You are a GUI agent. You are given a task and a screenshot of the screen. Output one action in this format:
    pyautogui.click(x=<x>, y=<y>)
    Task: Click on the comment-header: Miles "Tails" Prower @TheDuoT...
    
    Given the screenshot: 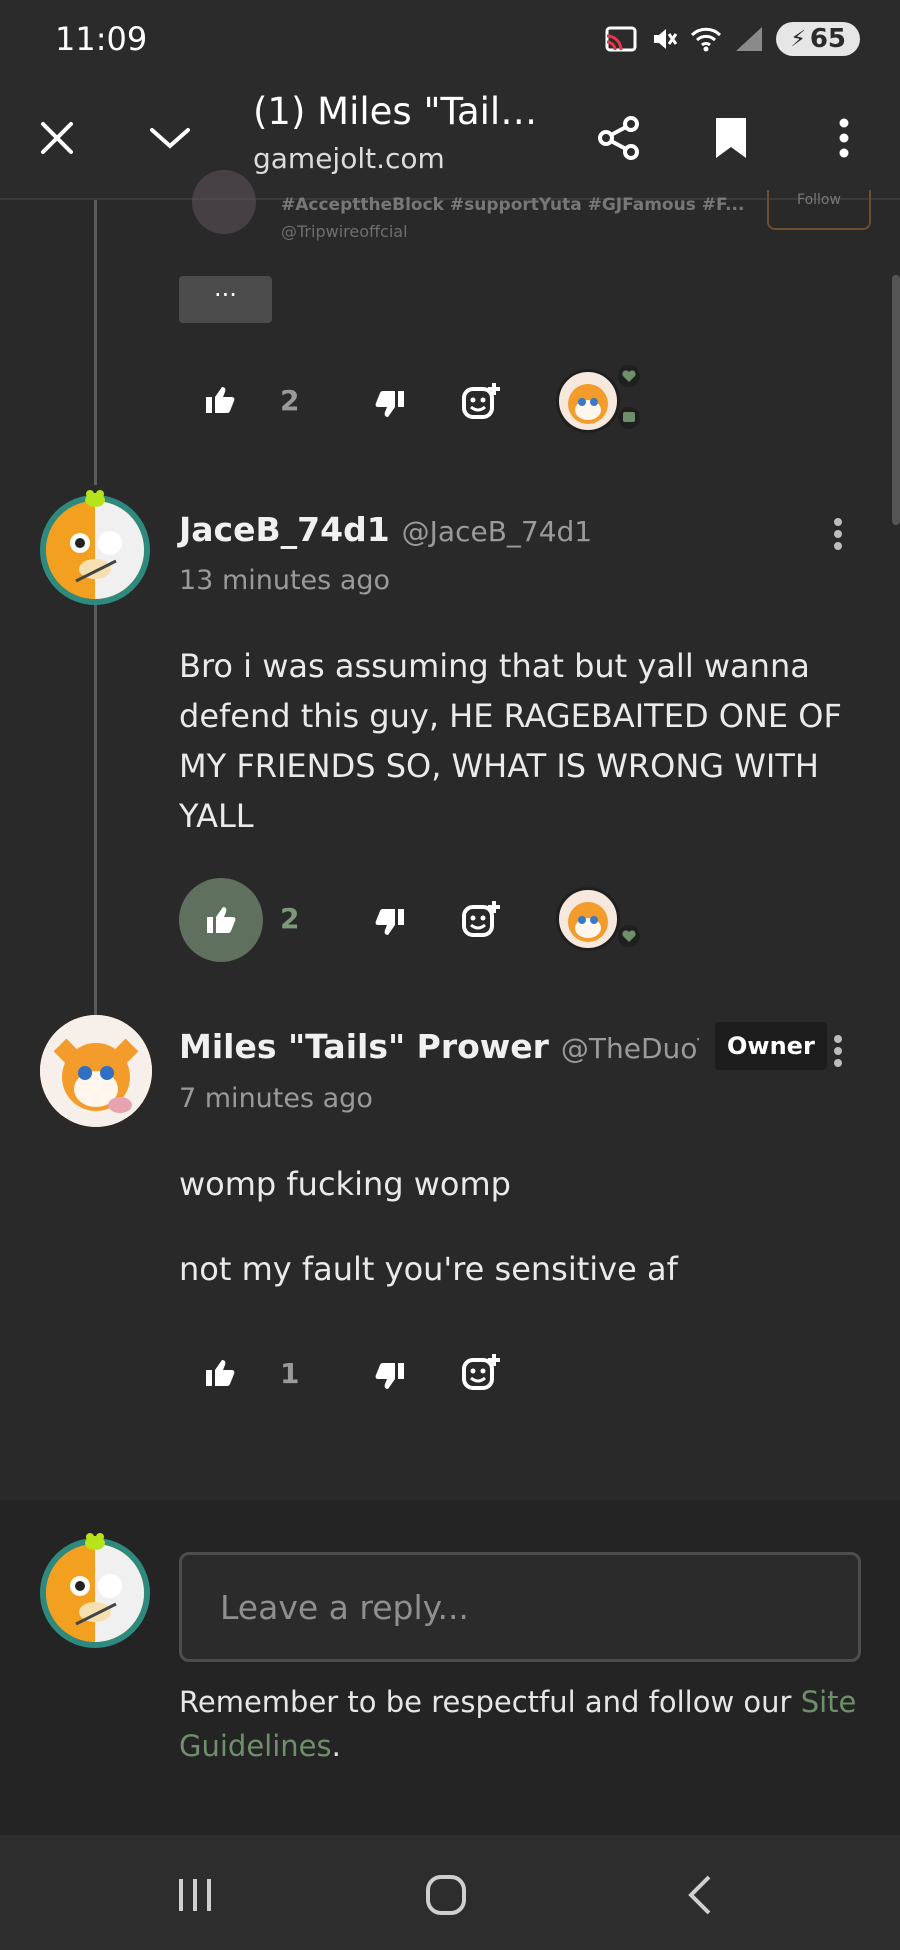 What is the action you would take?
    pyautogui.click(x=439, y=1046)
    